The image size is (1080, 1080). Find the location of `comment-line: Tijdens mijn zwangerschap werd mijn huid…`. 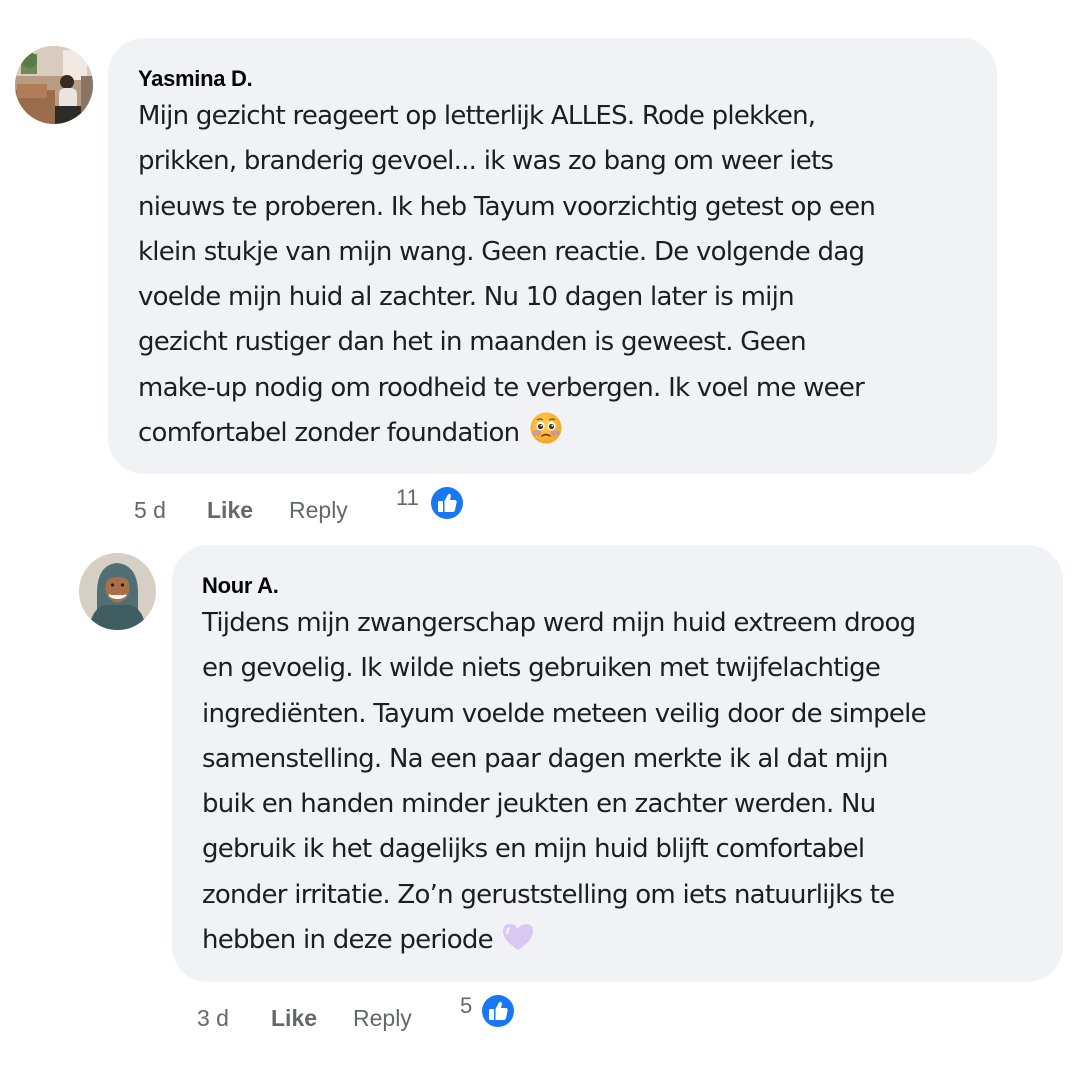

comment-line: Tijdens mijn zwangerschap werd mijn huid… is located at coordinates (559, 623).